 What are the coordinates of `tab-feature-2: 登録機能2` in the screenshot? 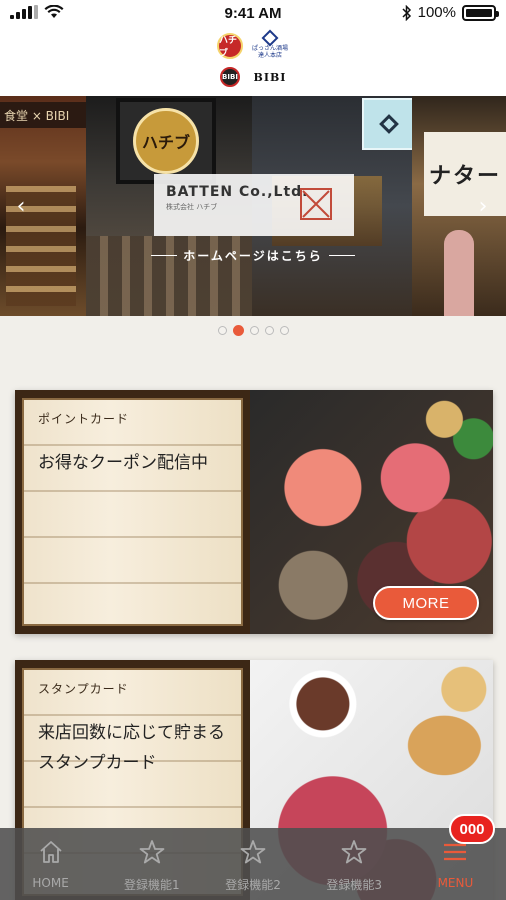 It's located at (252, 864).